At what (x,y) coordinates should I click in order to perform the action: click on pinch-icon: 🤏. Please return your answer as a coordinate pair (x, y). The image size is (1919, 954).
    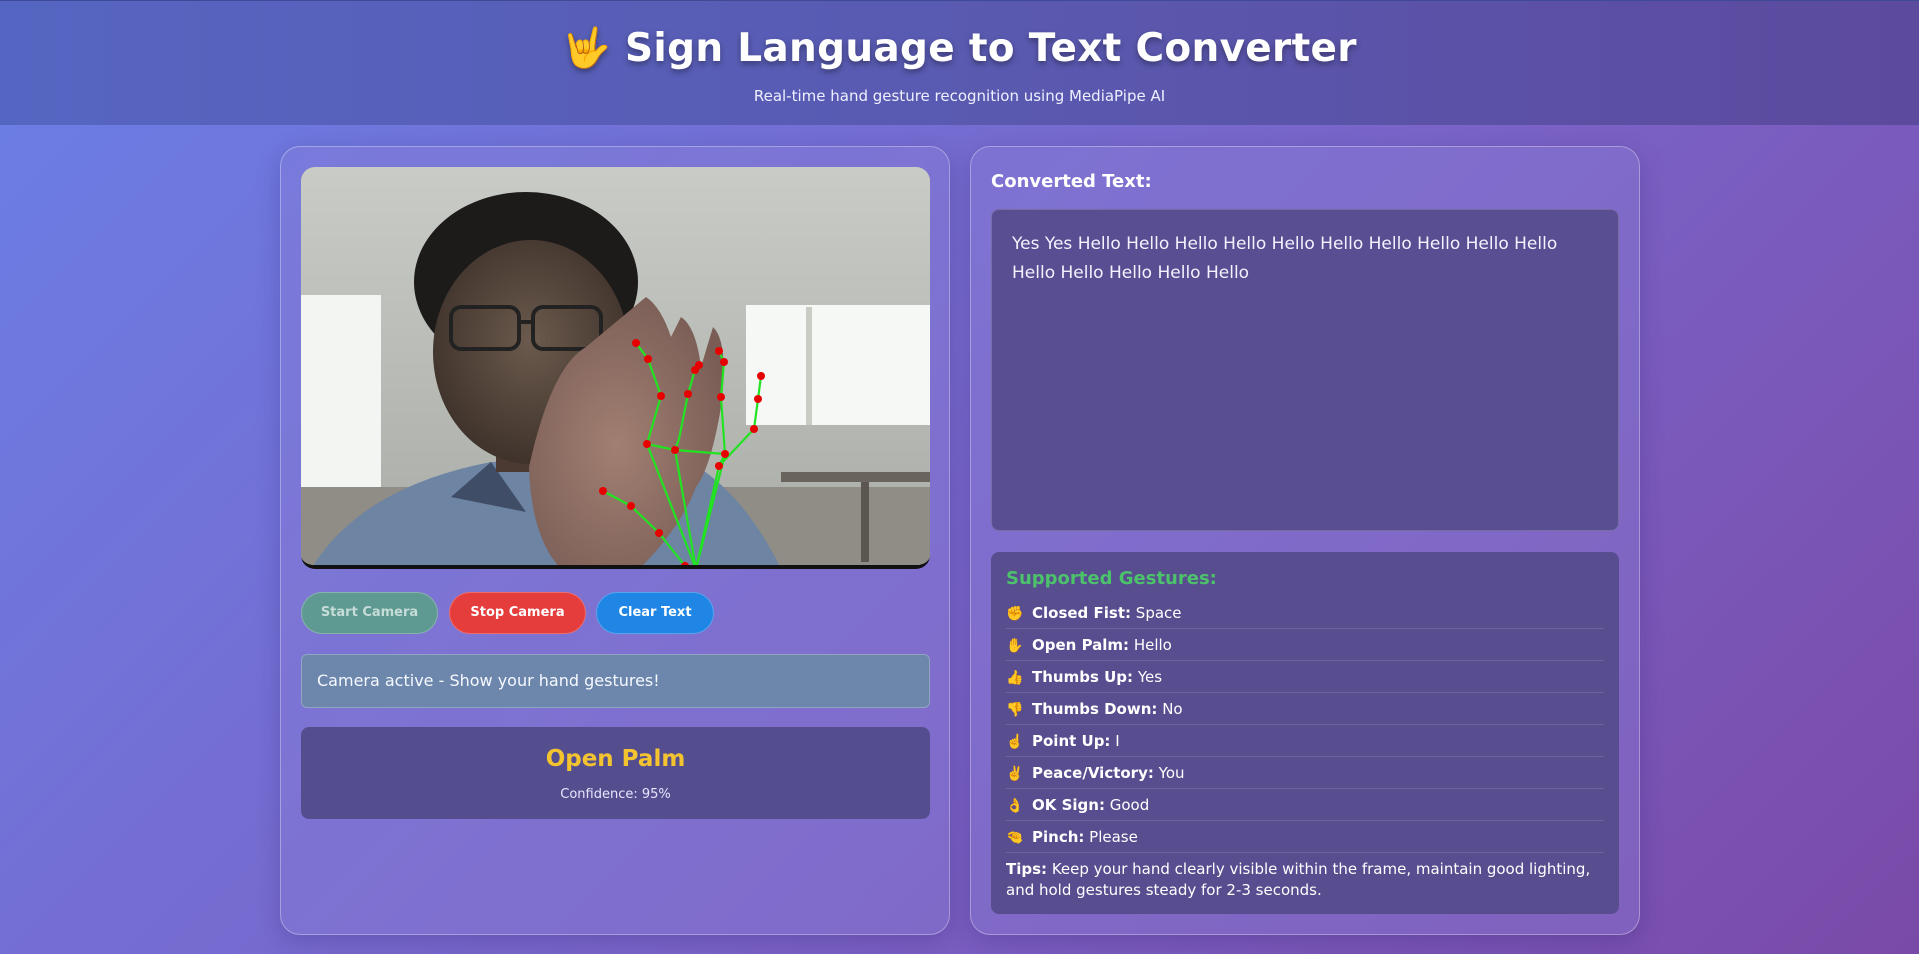
    Looking at the image, I should click on (1015, 838).